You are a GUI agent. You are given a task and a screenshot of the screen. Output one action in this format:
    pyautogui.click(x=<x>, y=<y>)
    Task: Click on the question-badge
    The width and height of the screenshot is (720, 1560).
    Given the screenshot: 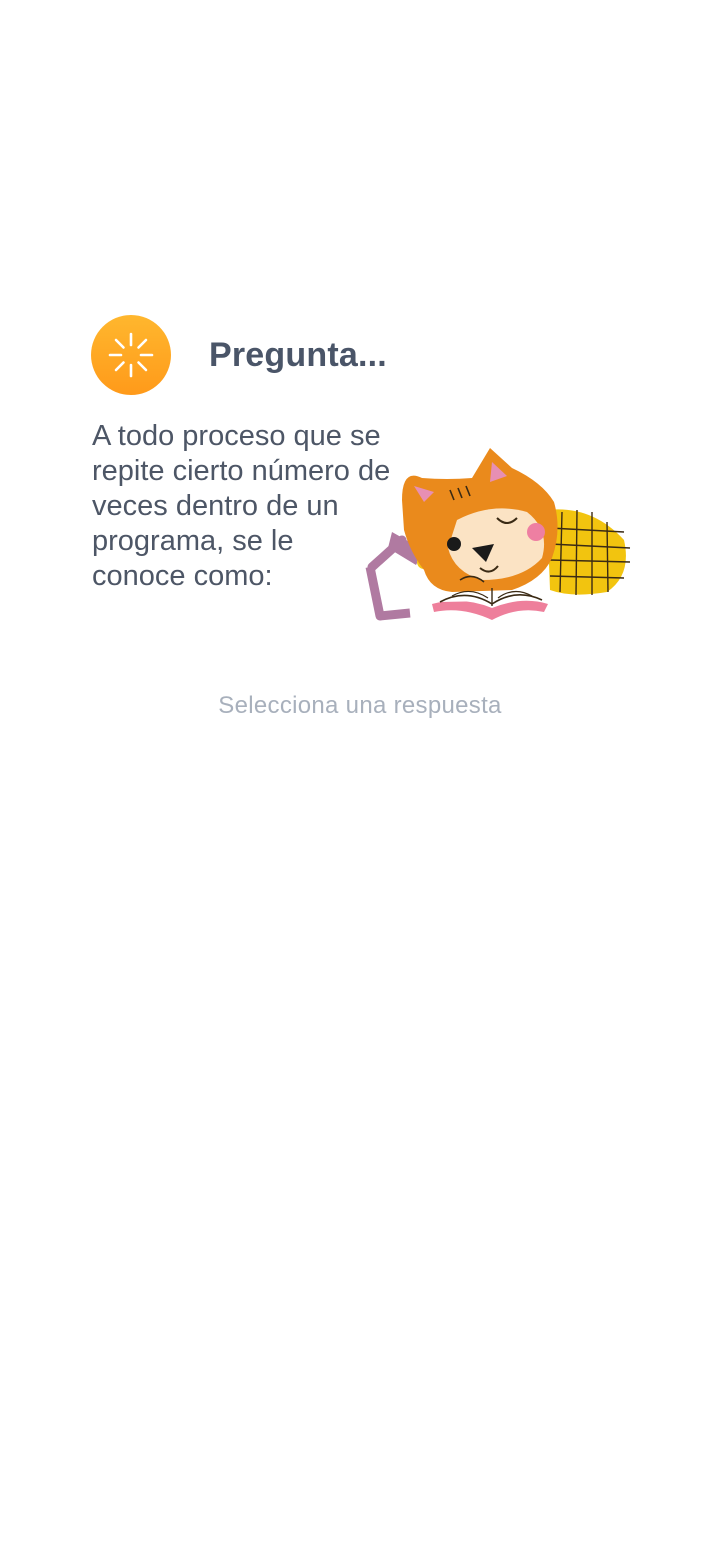 What is the action you would take?
    pyautogui.click(x=131, y=355)
    